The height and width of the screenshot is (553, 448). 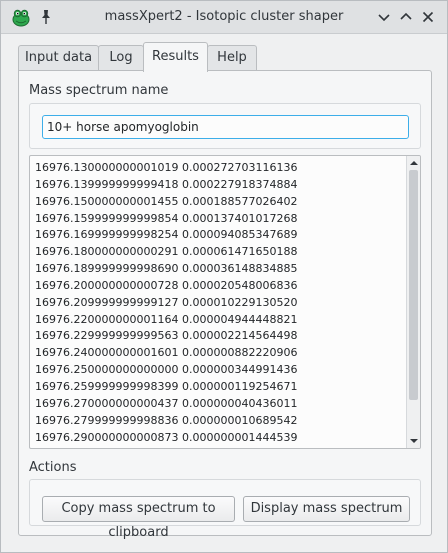 What do you see at coordinates (166, 167) in the screenshot?
I see `result-line: 16976.130000000001019 0.000272703116136` at bounding box center [166, 167].